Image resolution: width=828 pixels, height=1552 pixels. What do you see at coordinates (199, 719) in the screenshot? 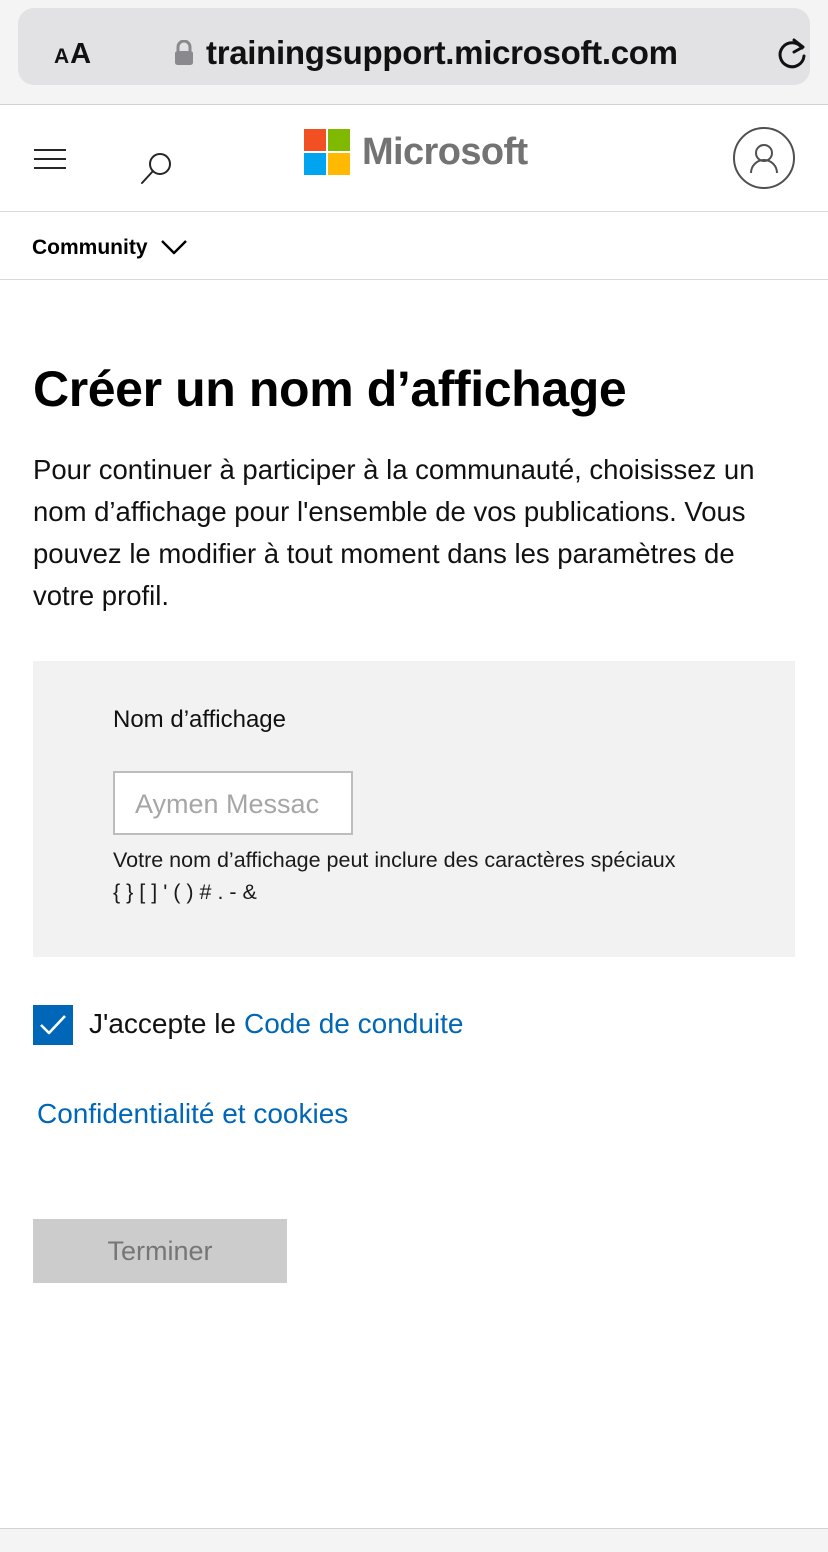
I see `display-name-label: Nom d’affichage` at bounding box center [199, 719].